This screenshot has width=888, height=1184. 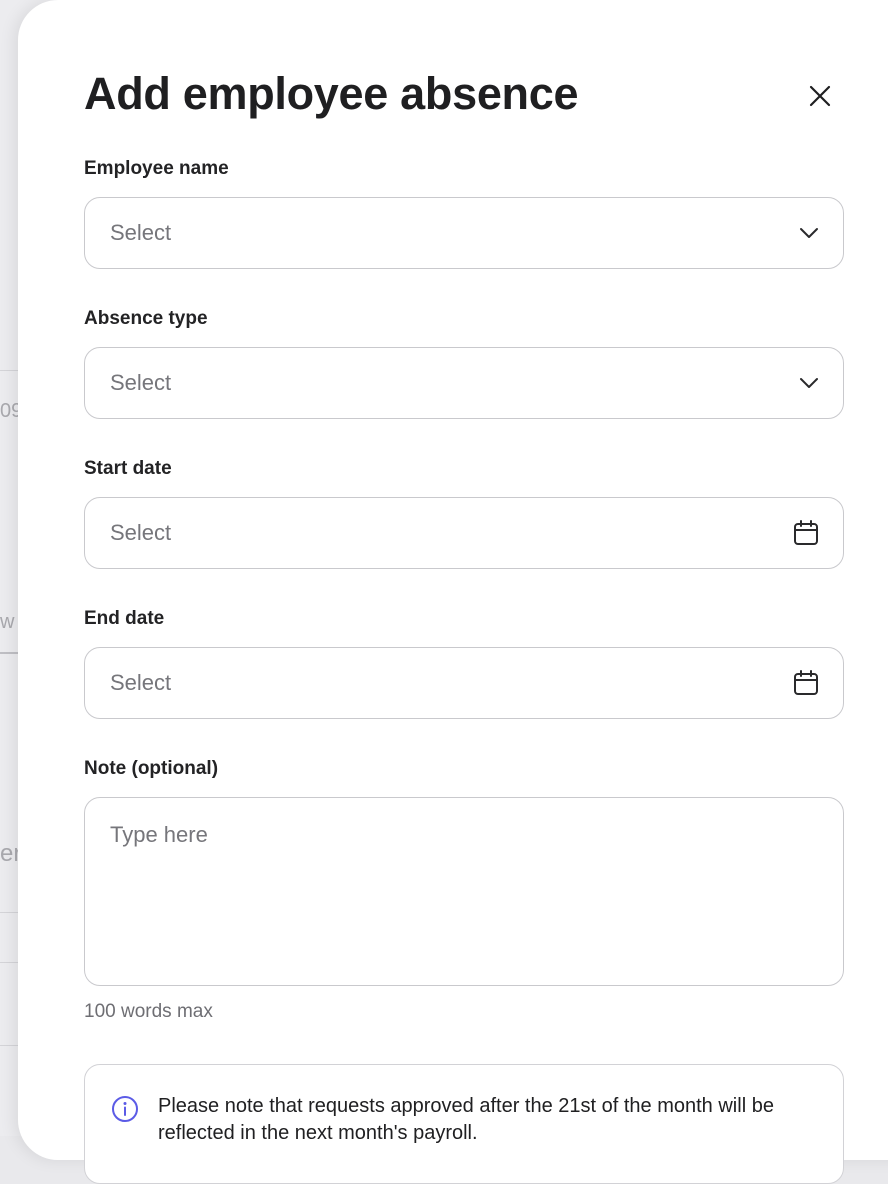 I want to click on note-placeholder: Type here, so click(x=159, y=834).